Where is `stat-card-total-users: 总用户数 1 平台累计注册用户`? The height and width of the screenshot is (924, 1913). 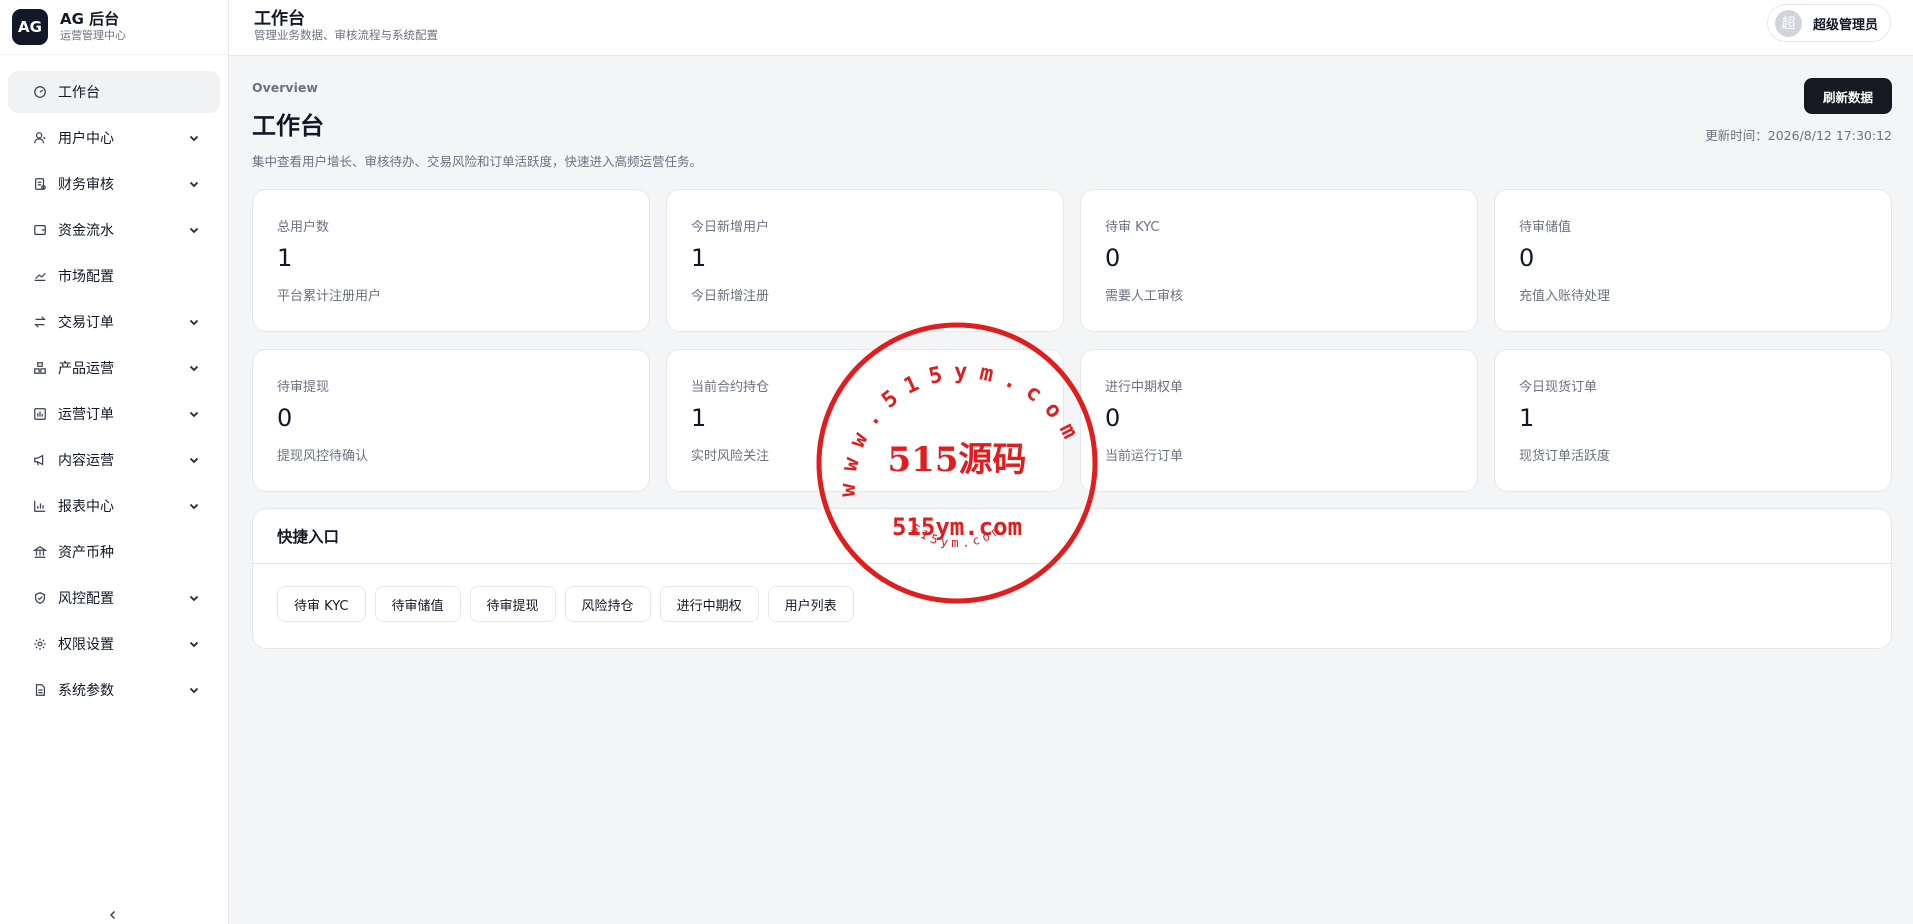 stat-card-total-users: 总用户数 1 平台累计注册用户 is located at coordinates (451, 260).